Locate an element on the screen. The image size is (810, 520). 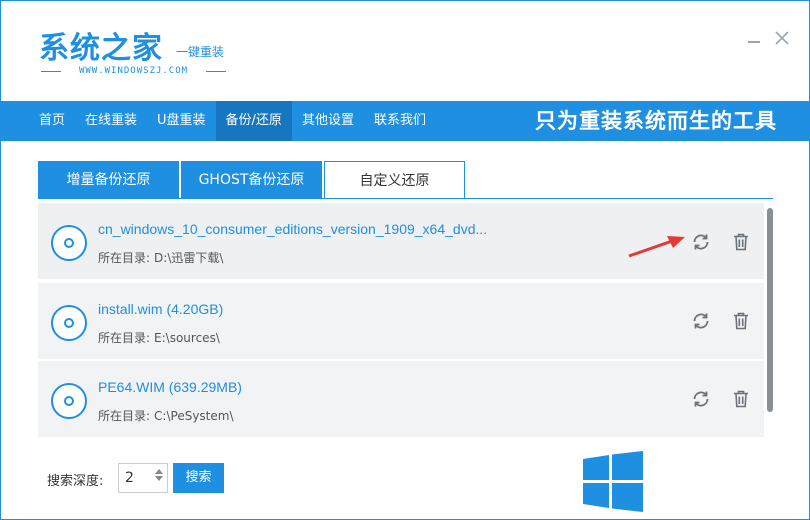
item-dir: 所在目录: C:\PeSystem\ is located at coordinates (166, 415).